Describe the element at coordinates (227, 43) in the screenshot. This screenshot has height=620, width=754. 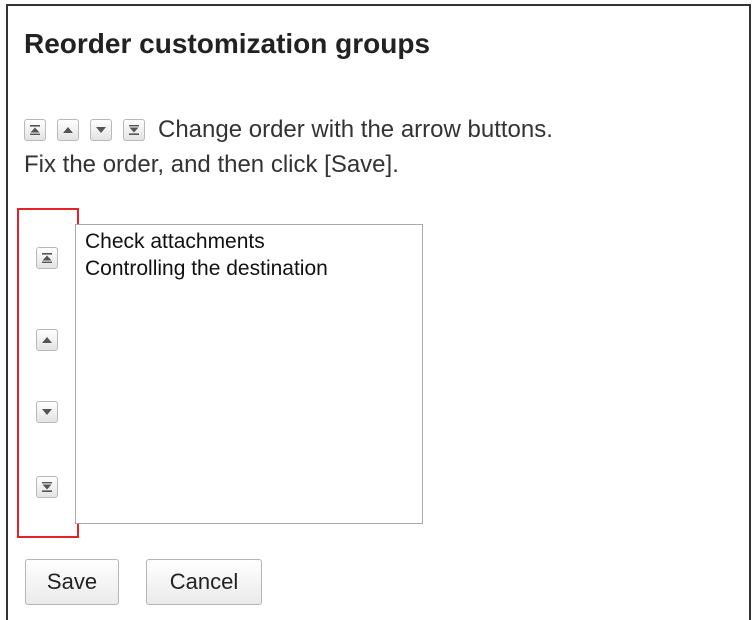
I see `page-title: Reorder customization groups` at that location.